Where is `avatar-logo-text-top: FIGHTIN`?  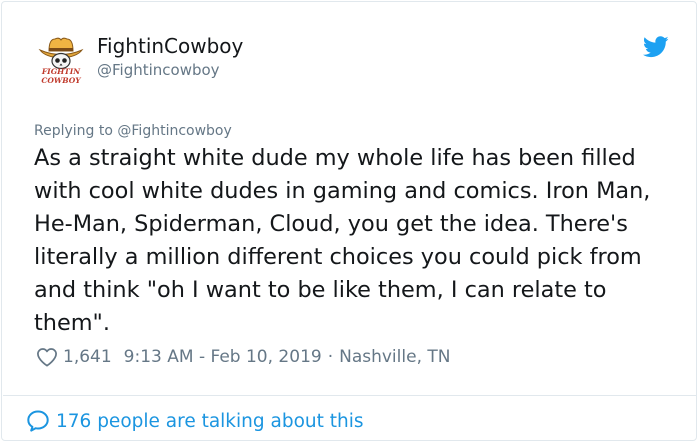
avatar-logo-text-top: FIGHTIN is located at coordinates (61, 71).